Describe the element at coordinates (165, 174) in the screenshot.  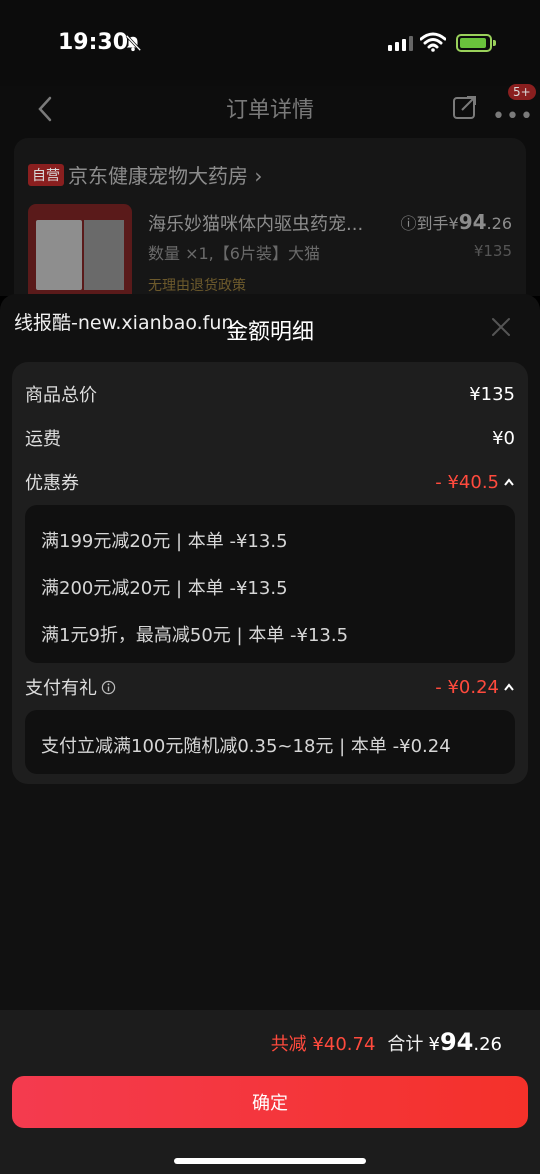
I see `store-name-link: 京东健康宠物大药房 ›` at that location.